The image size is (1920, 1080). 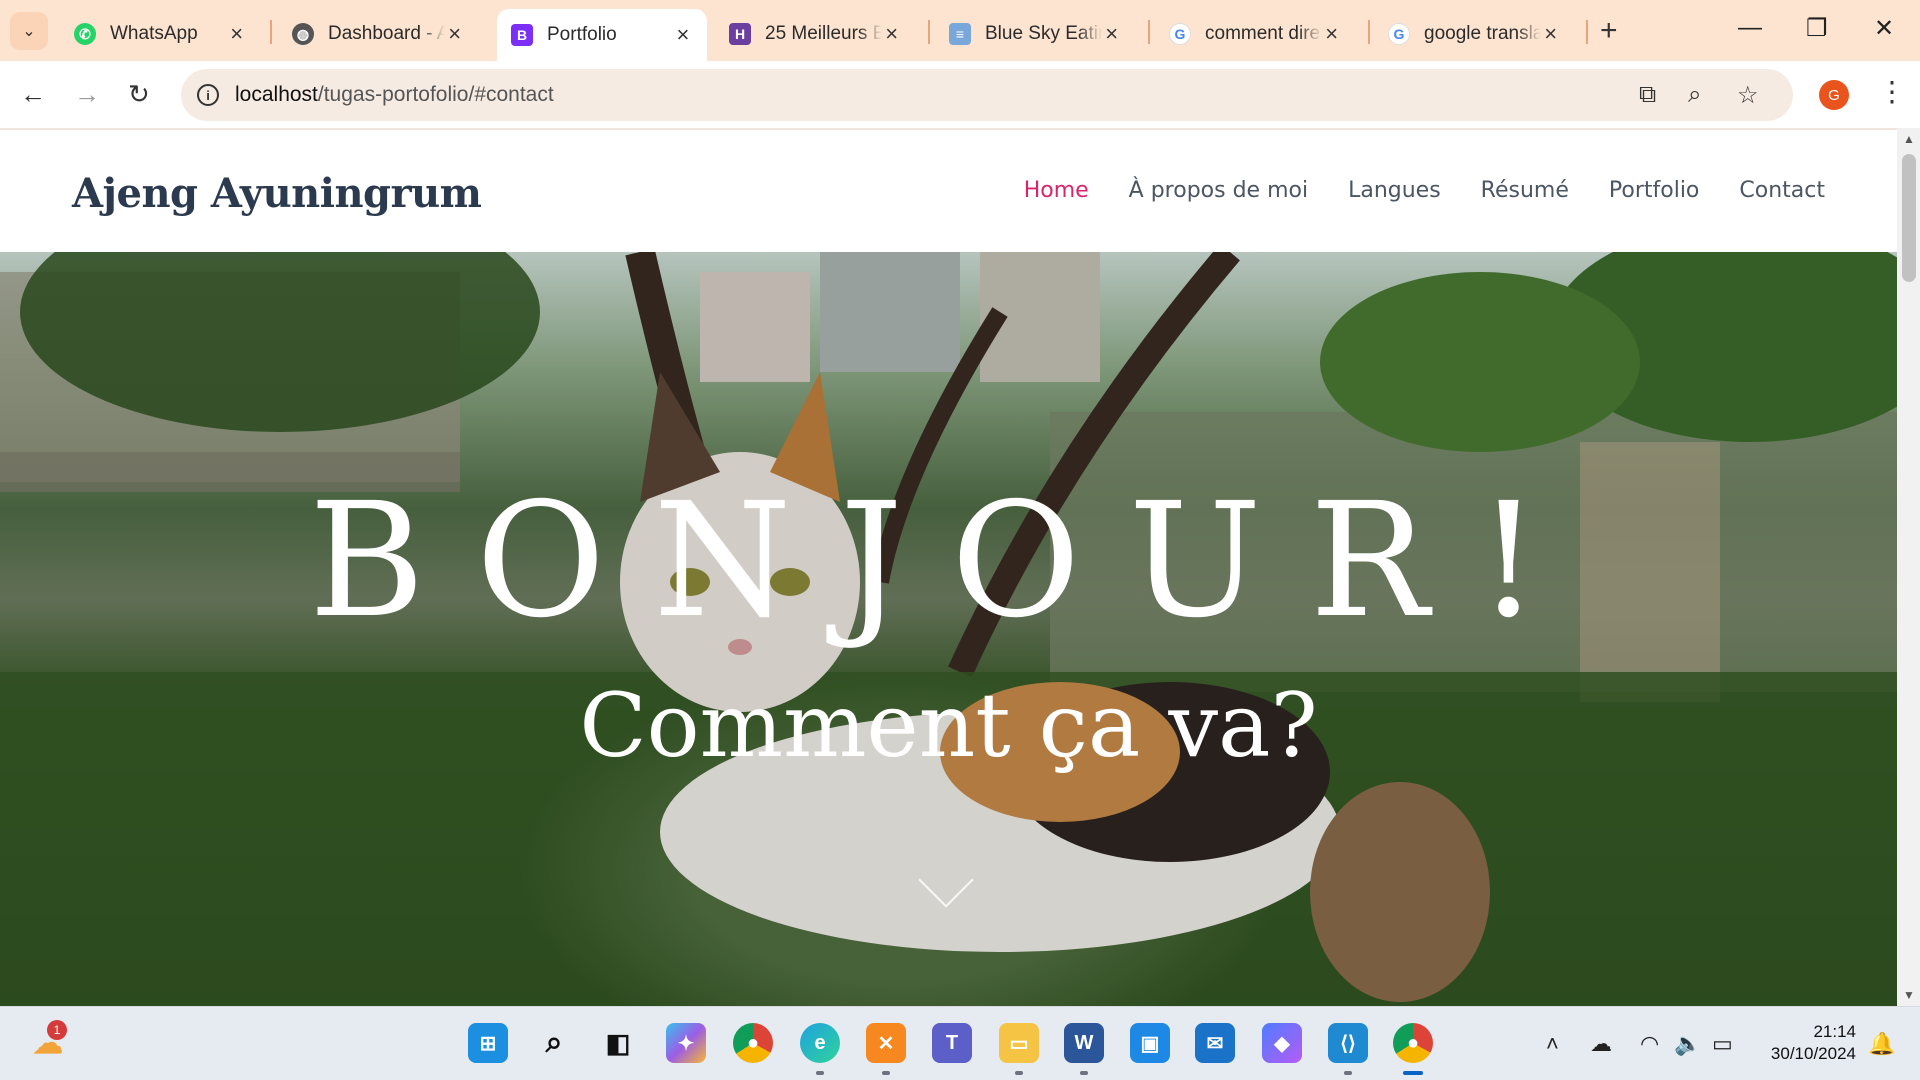 What do you see at coordinates (1525, 190) in the screenshot?
I see `nav-resume: Résumé` at bounding box center [1525, 190].